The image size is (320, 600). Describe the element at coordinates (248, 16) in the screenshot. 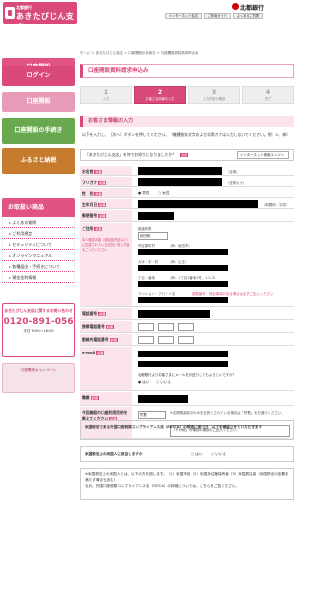

I see `nav-faq: よくあるご質問` at that location.